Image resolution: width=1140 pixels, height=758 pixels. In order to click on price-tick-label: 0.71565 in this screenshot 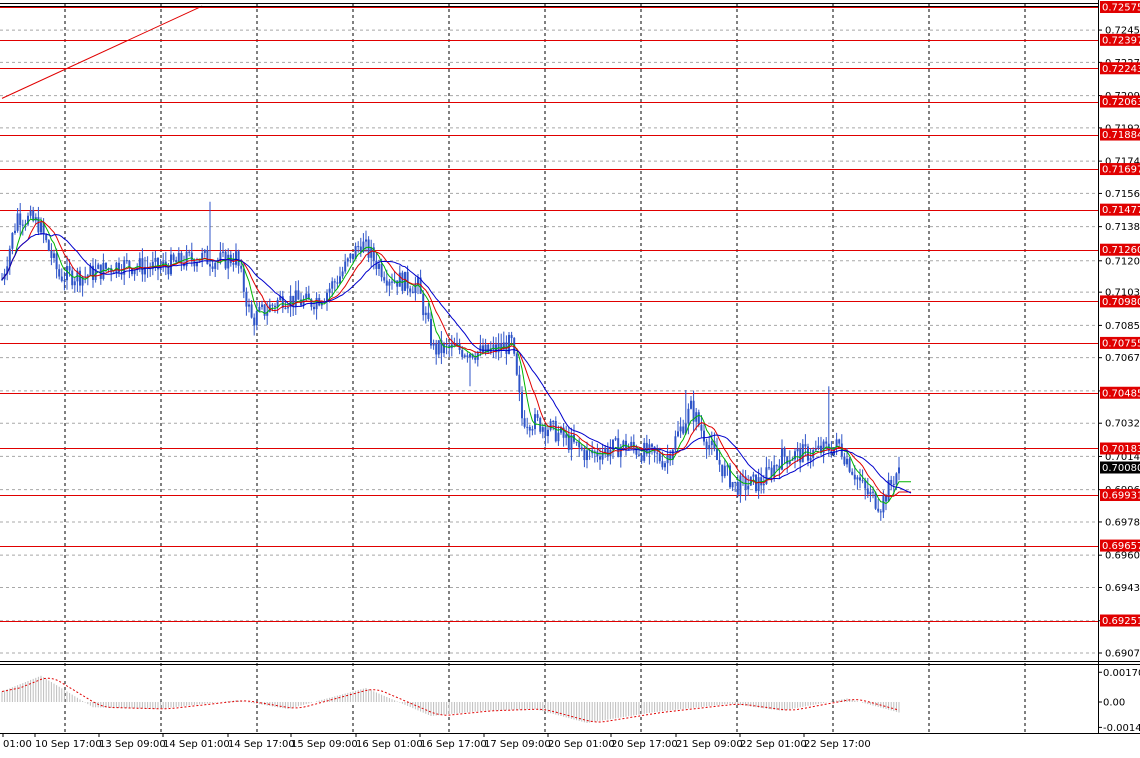, I will do `click(1122, 194)`.